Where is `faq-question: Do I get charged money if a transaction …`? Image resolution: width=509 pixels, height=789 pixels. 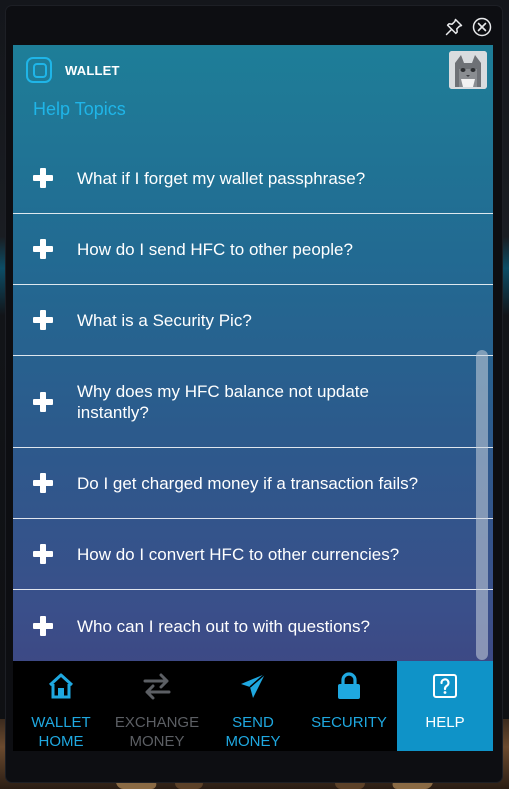 faq-question: Do I get charged money if a transaction … is located at coordinates (248, 483).